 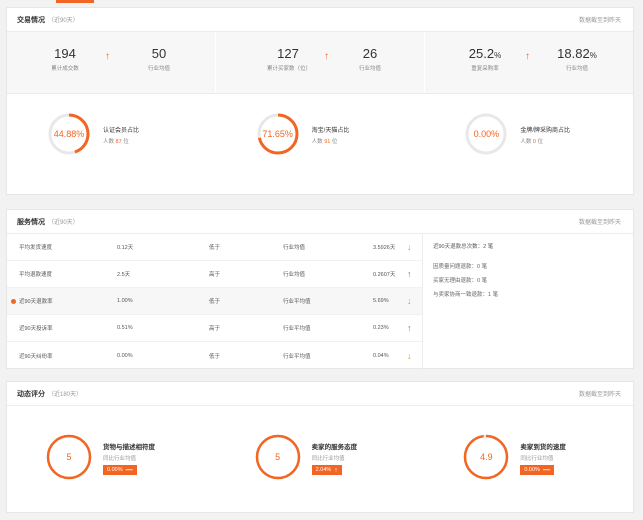 What do you see at coordinates (485, 69) in the screenshot?
I see `stat-label: 重复采购率` at bounding box center [485, 69].